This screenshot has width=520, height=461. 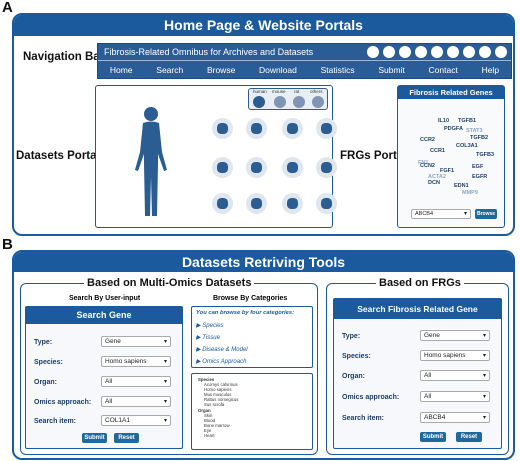 What do you see at coordinates (318, 102) in the screenshot?
I see `others-species-icon` at bounding box center [318, 102].